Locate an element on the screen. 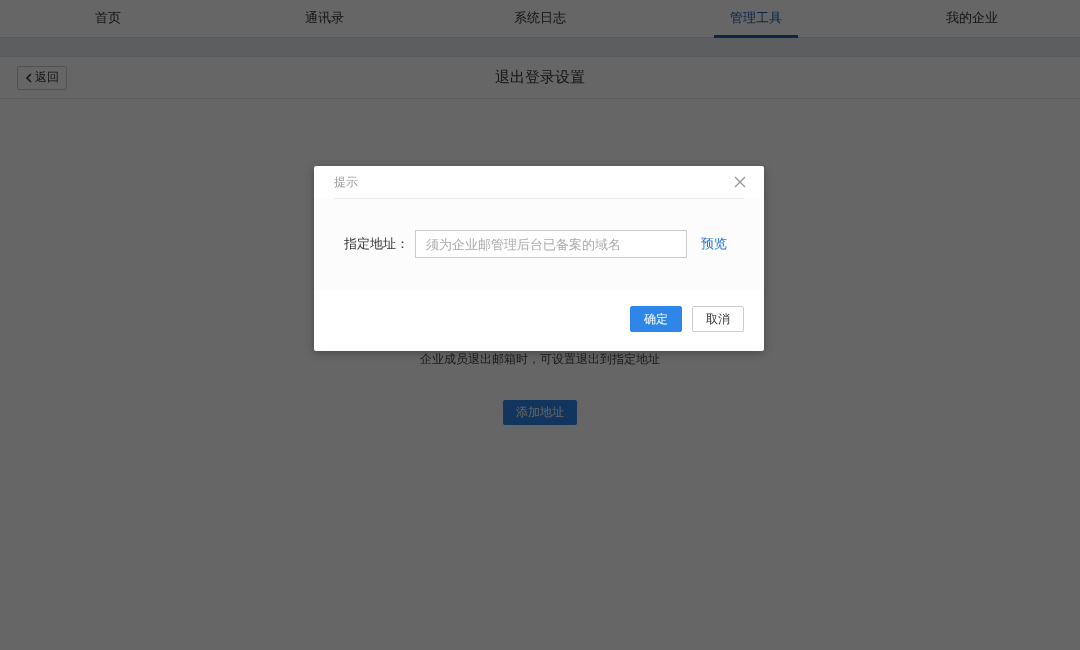 The height and width of the screenshot is (650, 1080). close-icon is located at coordinates (740, 182).